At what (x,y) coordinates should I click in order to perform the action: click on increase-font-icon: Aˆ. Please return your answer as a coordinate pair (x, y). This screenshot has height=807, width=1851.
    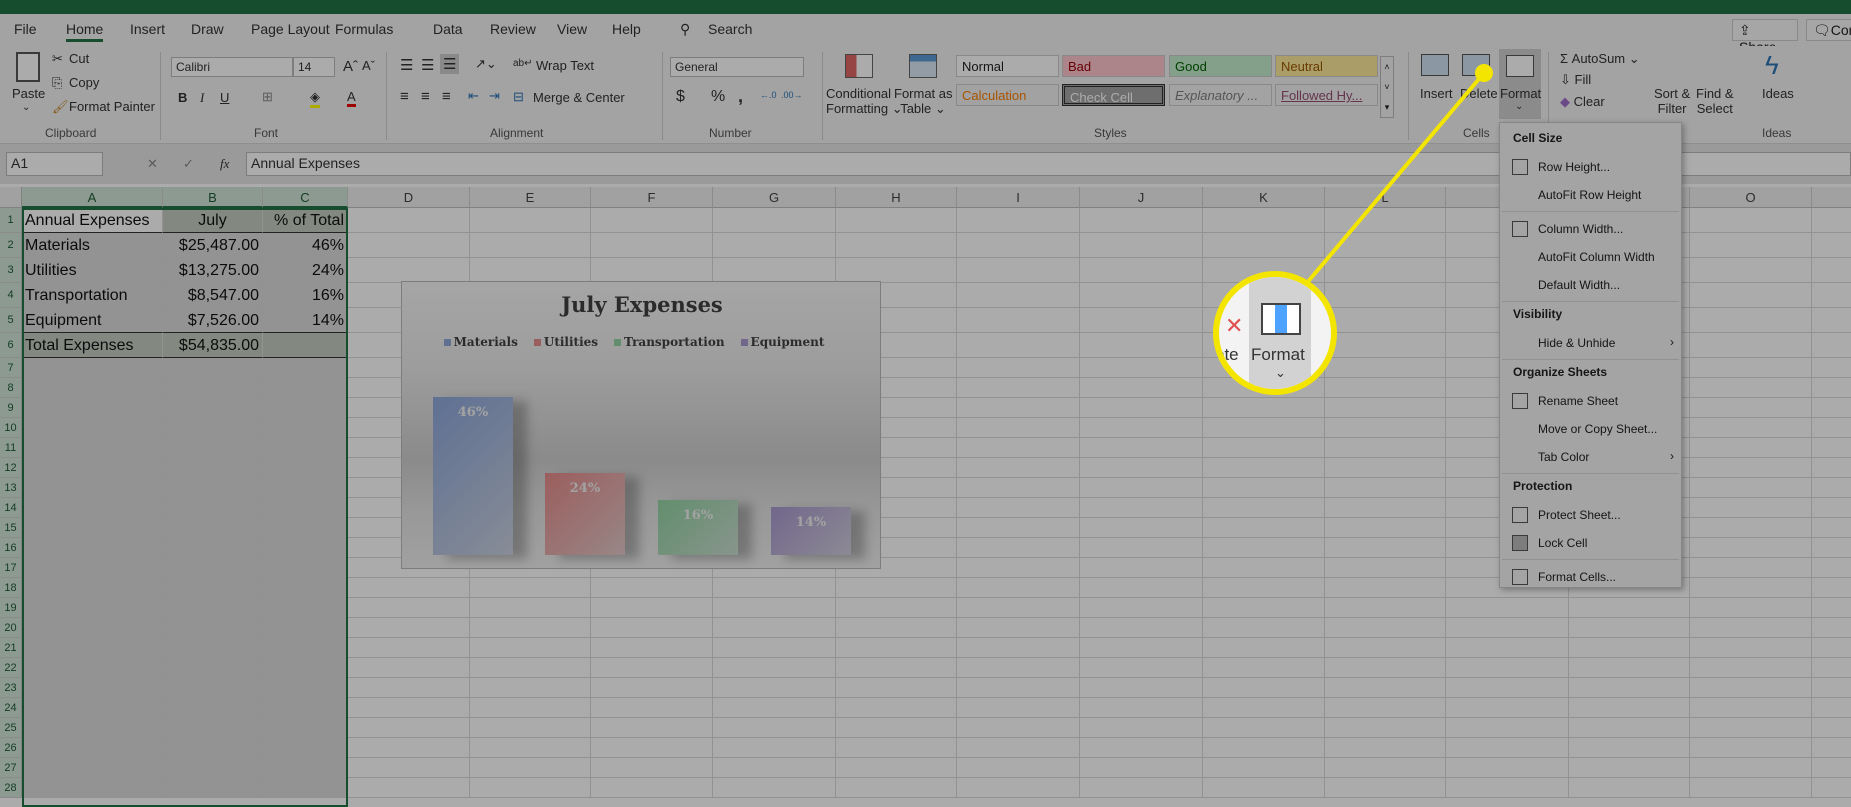
    Looking at the image, I should click on (350, 66).